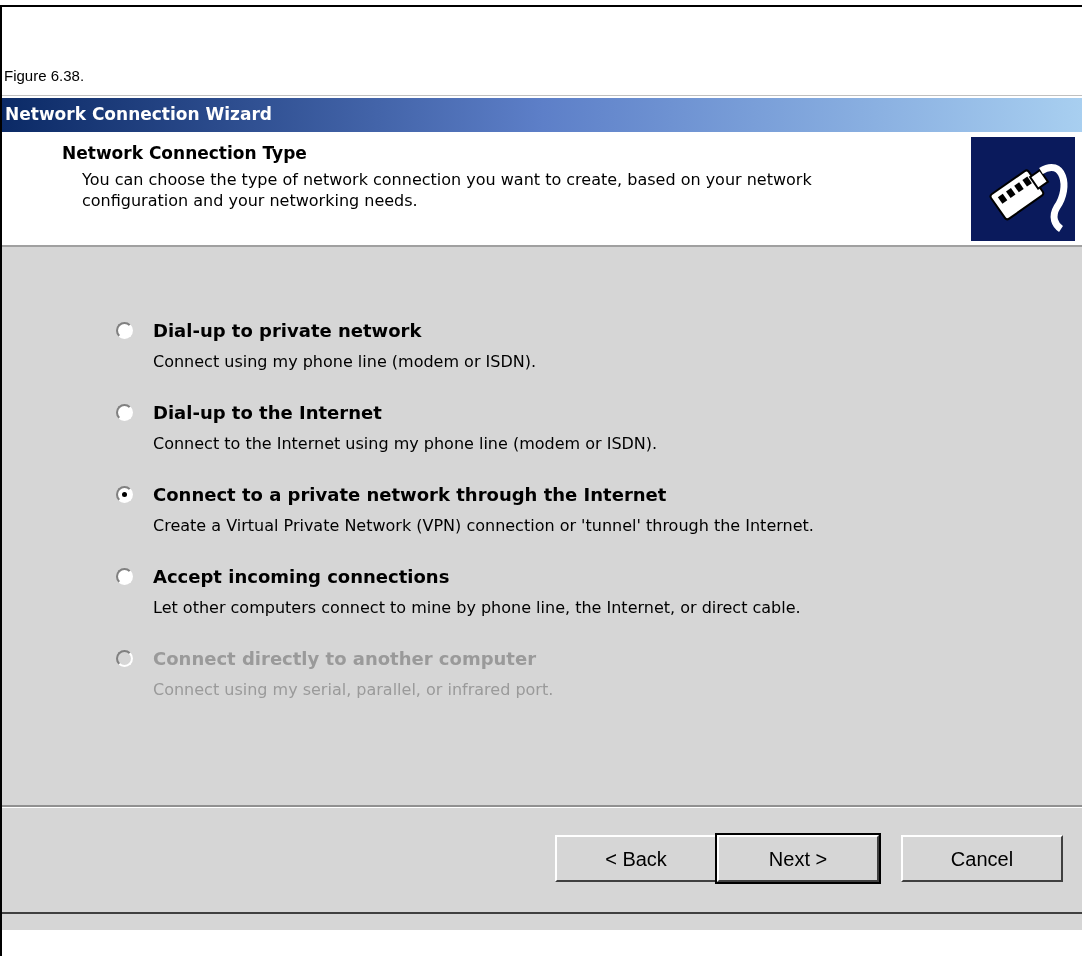 The image size is (1082, 956). Describe the element at coordinates (798, 858) in the screenshot. I see `wizard-button: Next >` at that location.